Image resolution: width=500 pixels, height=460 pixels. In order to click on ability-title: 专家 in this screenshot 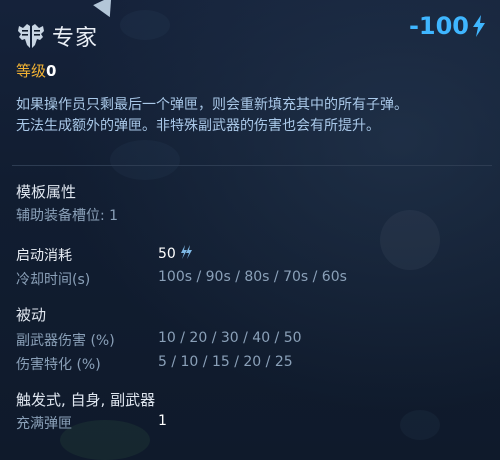, I will do `click(75, 38)`.